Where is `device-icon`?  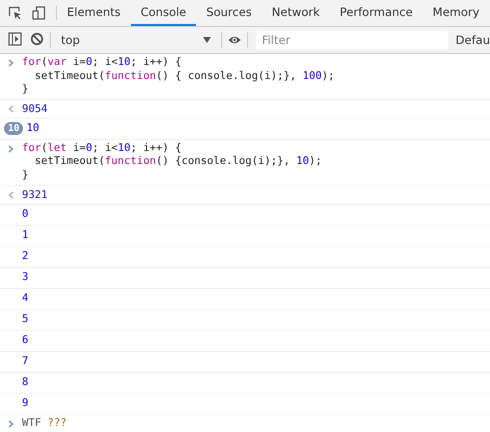 device-icon is located at coordinates (39, 13).